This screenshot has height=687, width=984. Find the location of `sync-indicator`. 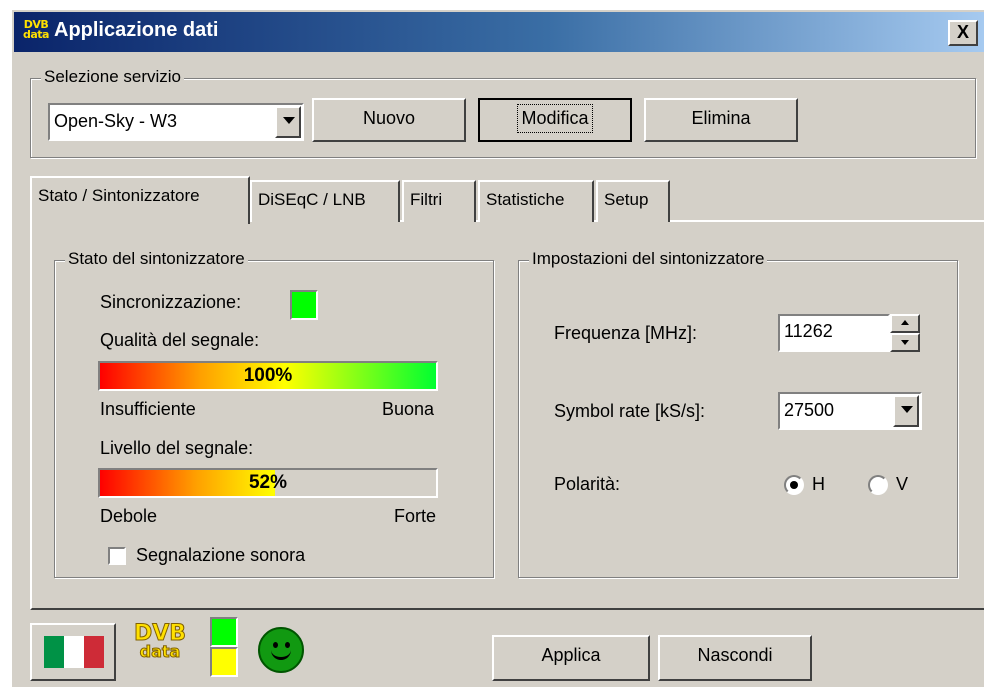

sync-indicator is located at coordinates (304, 305).